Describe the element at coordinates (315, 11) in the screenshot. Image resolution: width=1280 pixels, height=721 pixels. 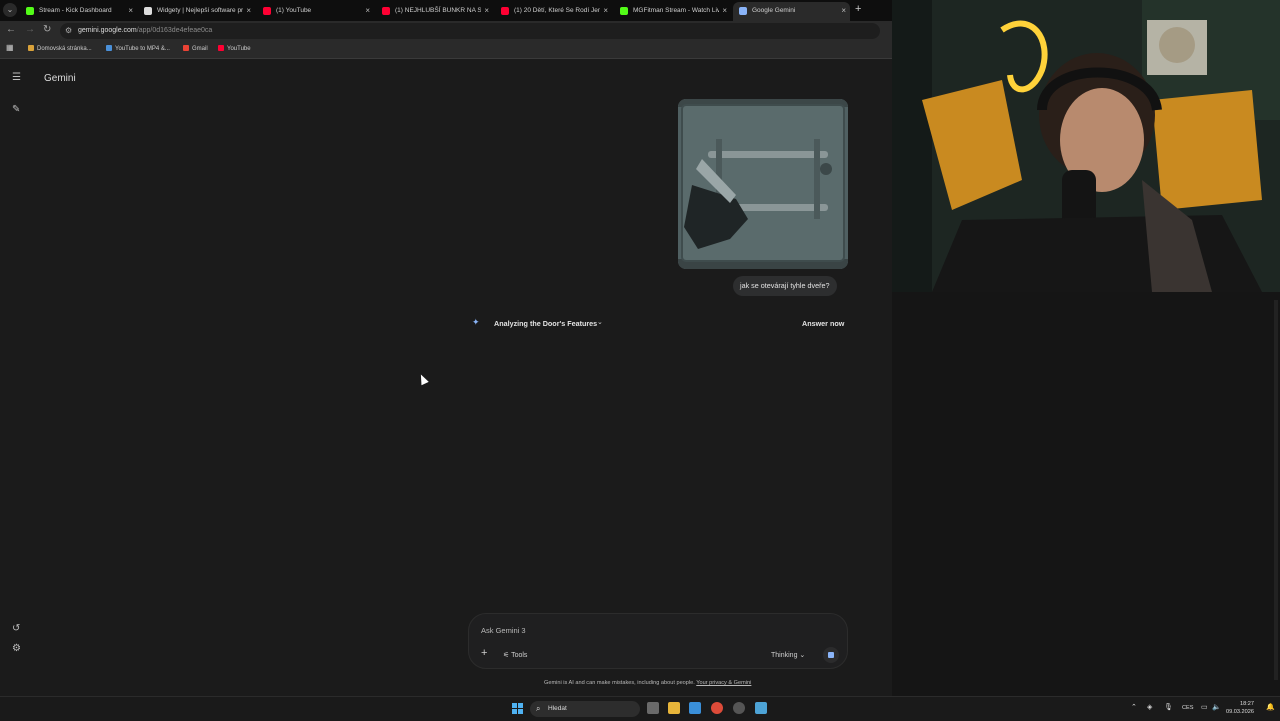
I see `tab-3: (1) YouTube ×` at that location.